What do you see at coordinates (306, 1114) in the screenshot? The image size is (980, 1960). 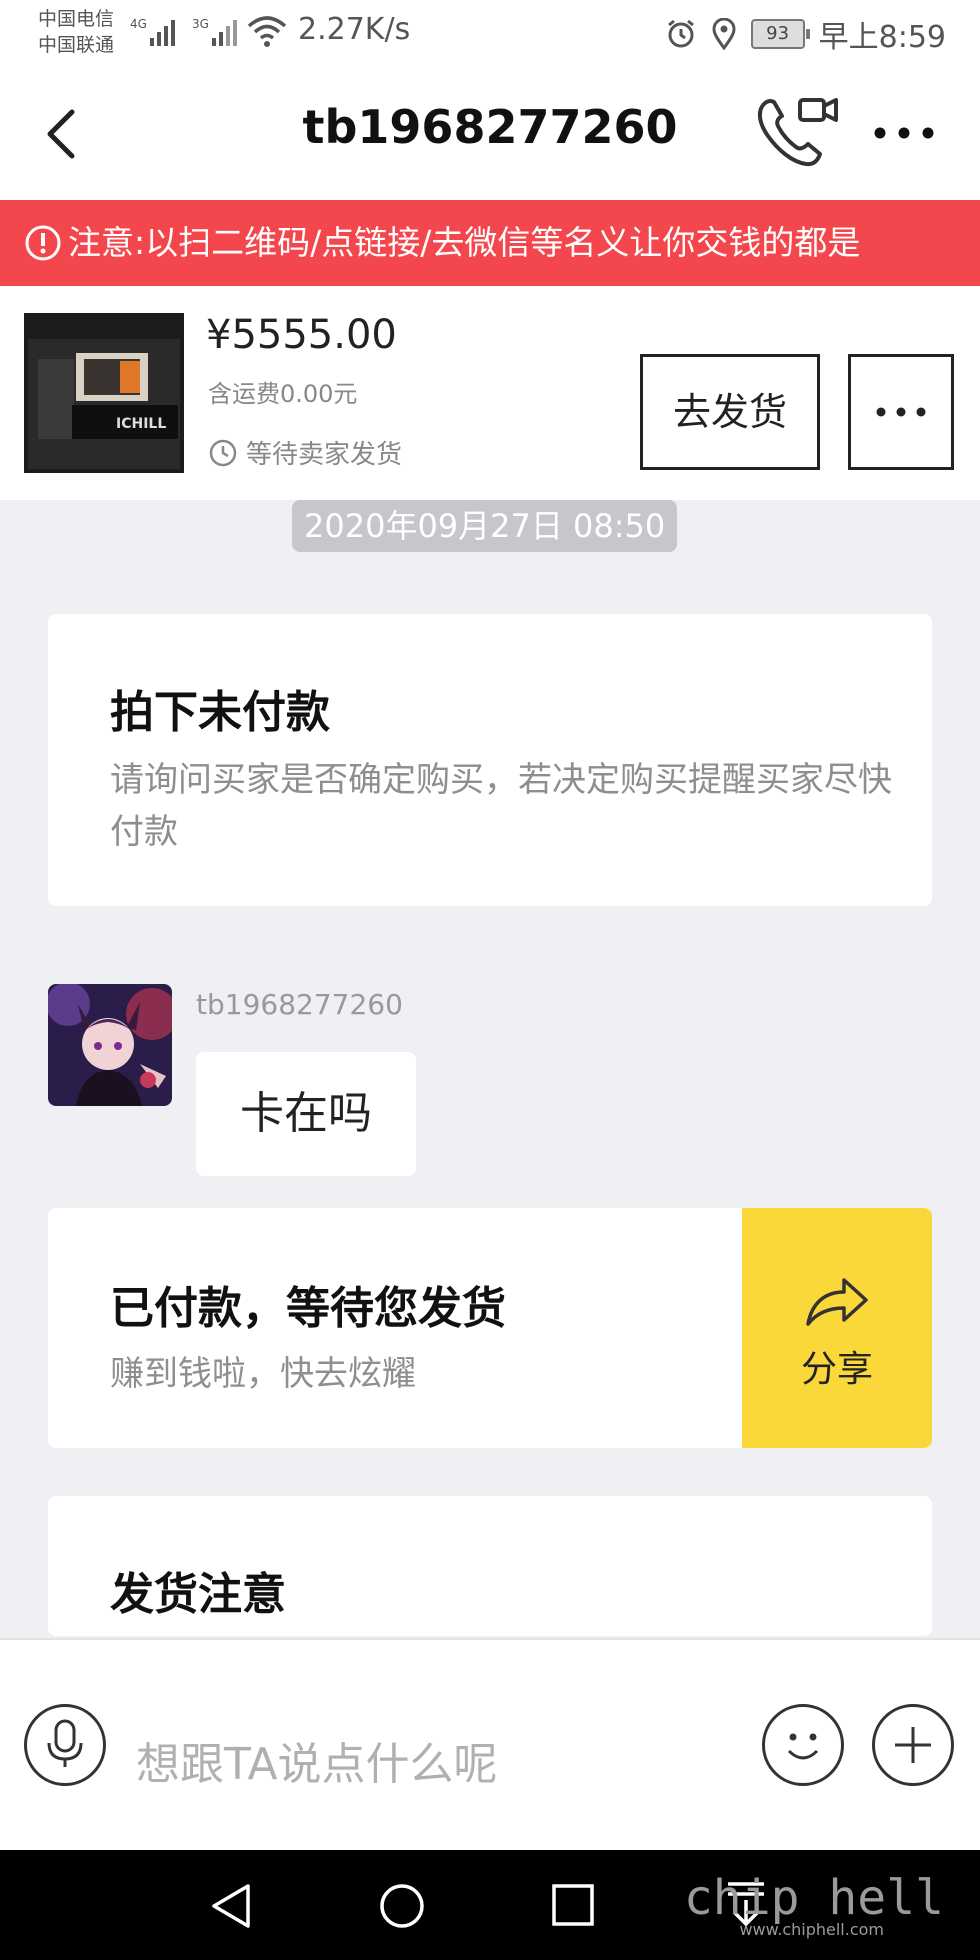 I see `message-bubble: 卡在吗` at bounding box center [306, 1114].